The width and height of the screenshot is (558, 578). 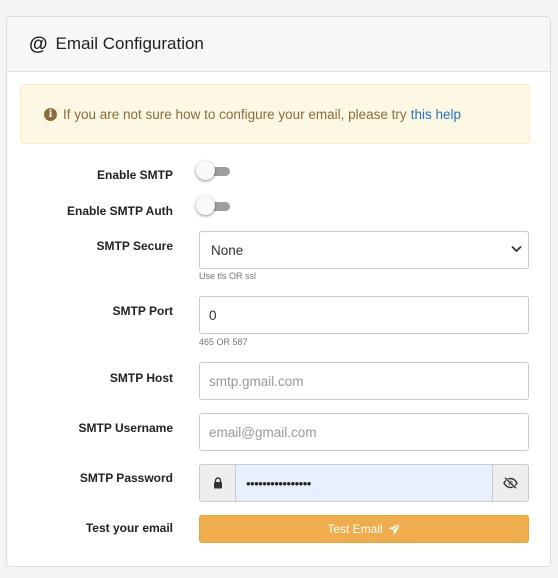 I want to click on smtp-username-input: email@gmail.com, so click(x=364, y=432).